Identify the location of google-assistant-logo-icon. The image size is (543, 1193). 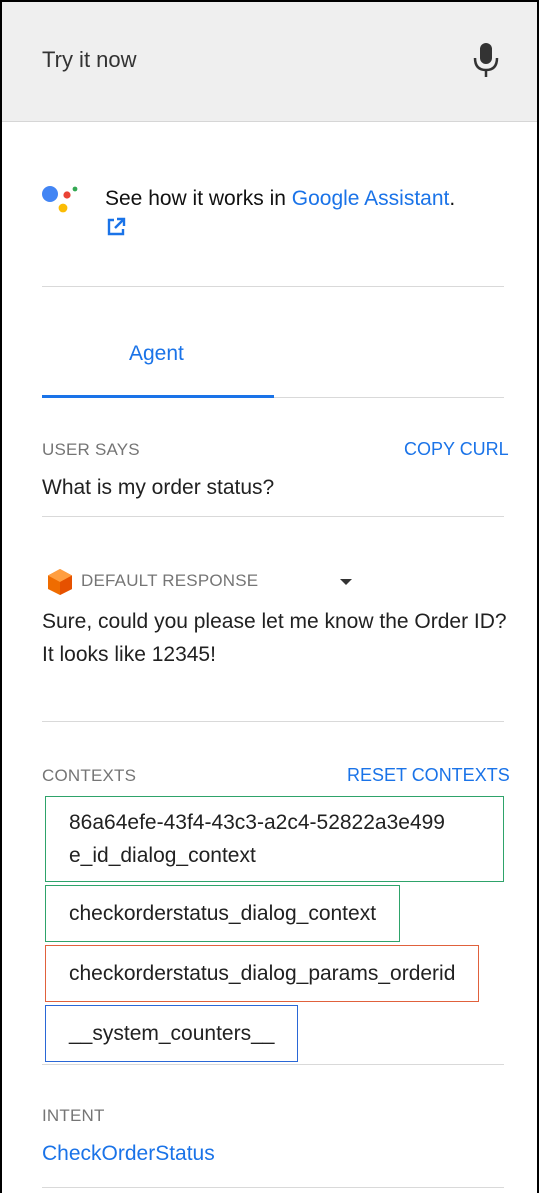
(60, 199).